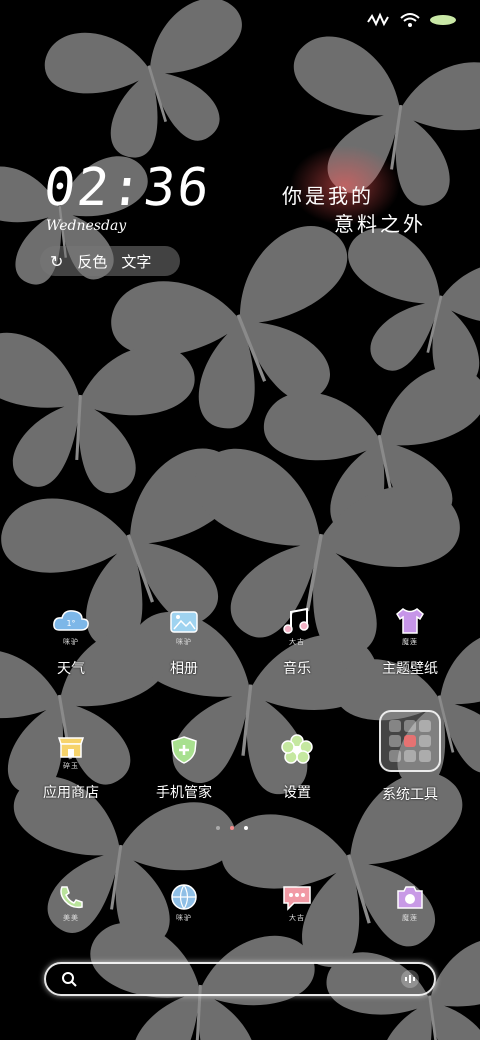  I want to click on weather-icon: 1° 咪驴, so click(71, 626).